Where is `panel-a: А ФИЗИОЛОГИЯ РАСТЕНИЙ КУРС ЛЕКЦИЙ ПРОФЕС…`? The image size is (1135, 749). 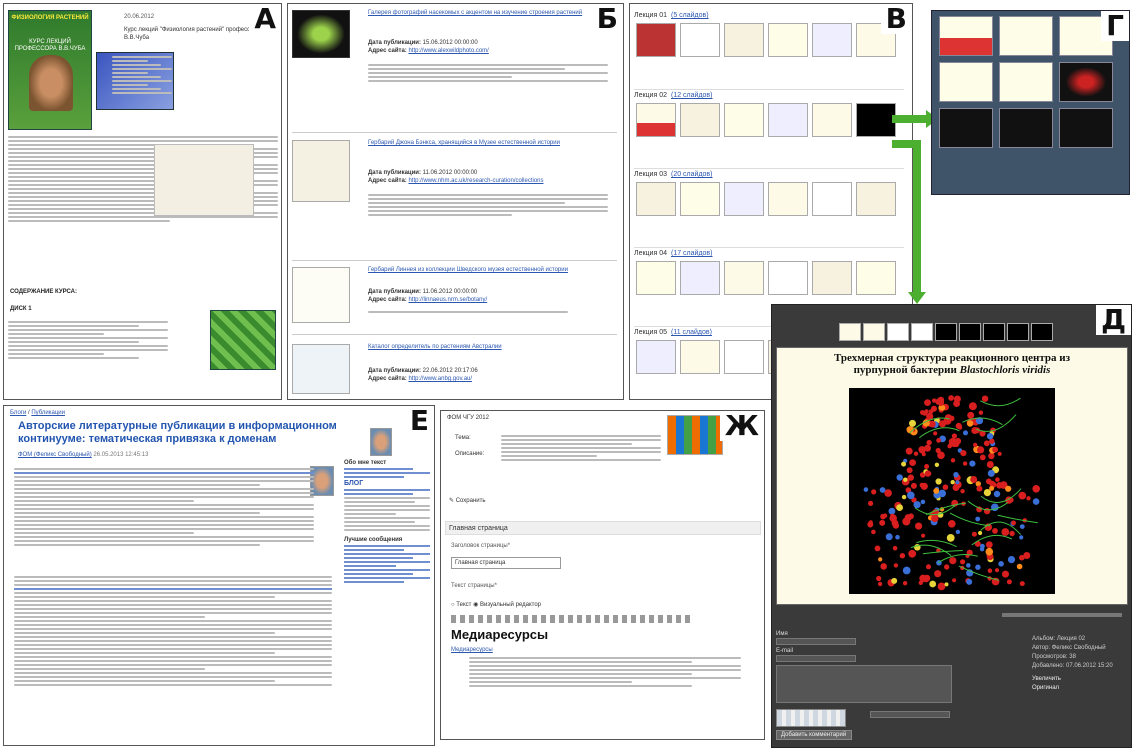
panel-a: А ФИЗИОЛОГИЯ РАСТЕНИЙ КУРС ЛЕКЦИЙ ПРОФЕС… is located at coordinates (142, 201).